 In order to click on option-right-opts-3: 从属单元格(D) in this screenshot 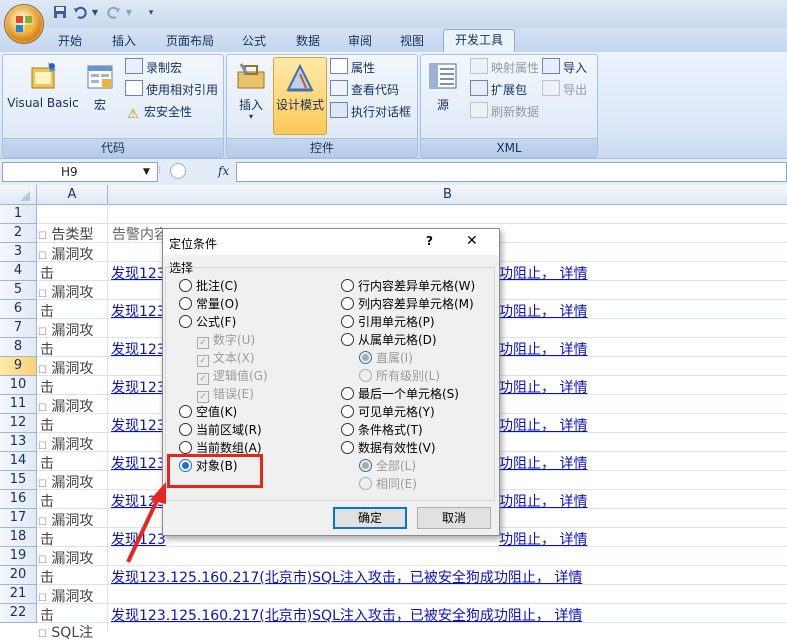, I will do `click(389, 340)`.